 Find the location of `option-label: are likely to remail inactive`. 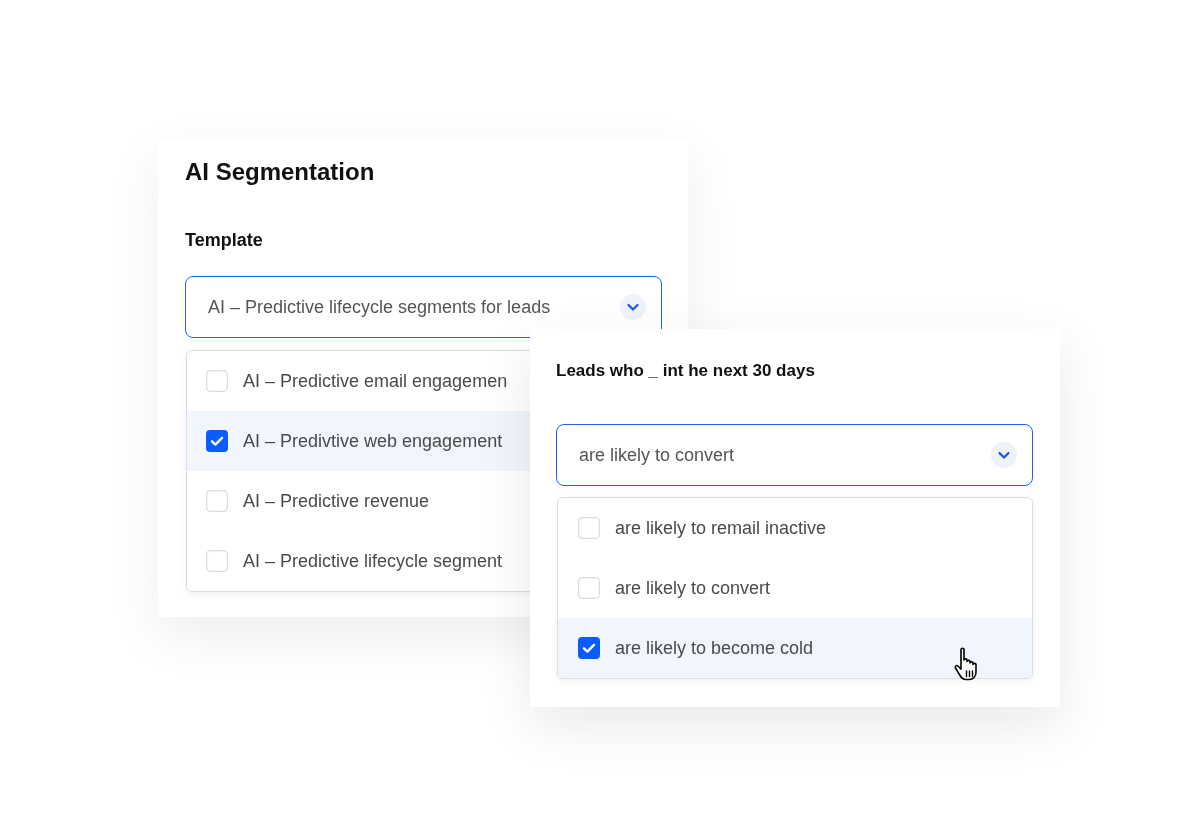

option-label: are likely to remail inactive is located at coordinates (721, 528).